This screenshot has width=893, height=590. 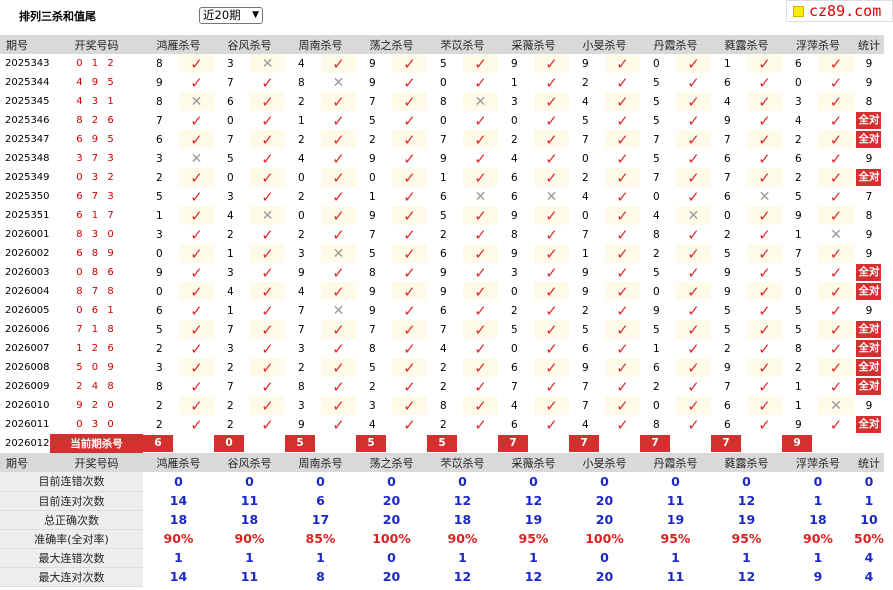 I want to click on issue-cell: 2025343, so click(x=25, y=63).